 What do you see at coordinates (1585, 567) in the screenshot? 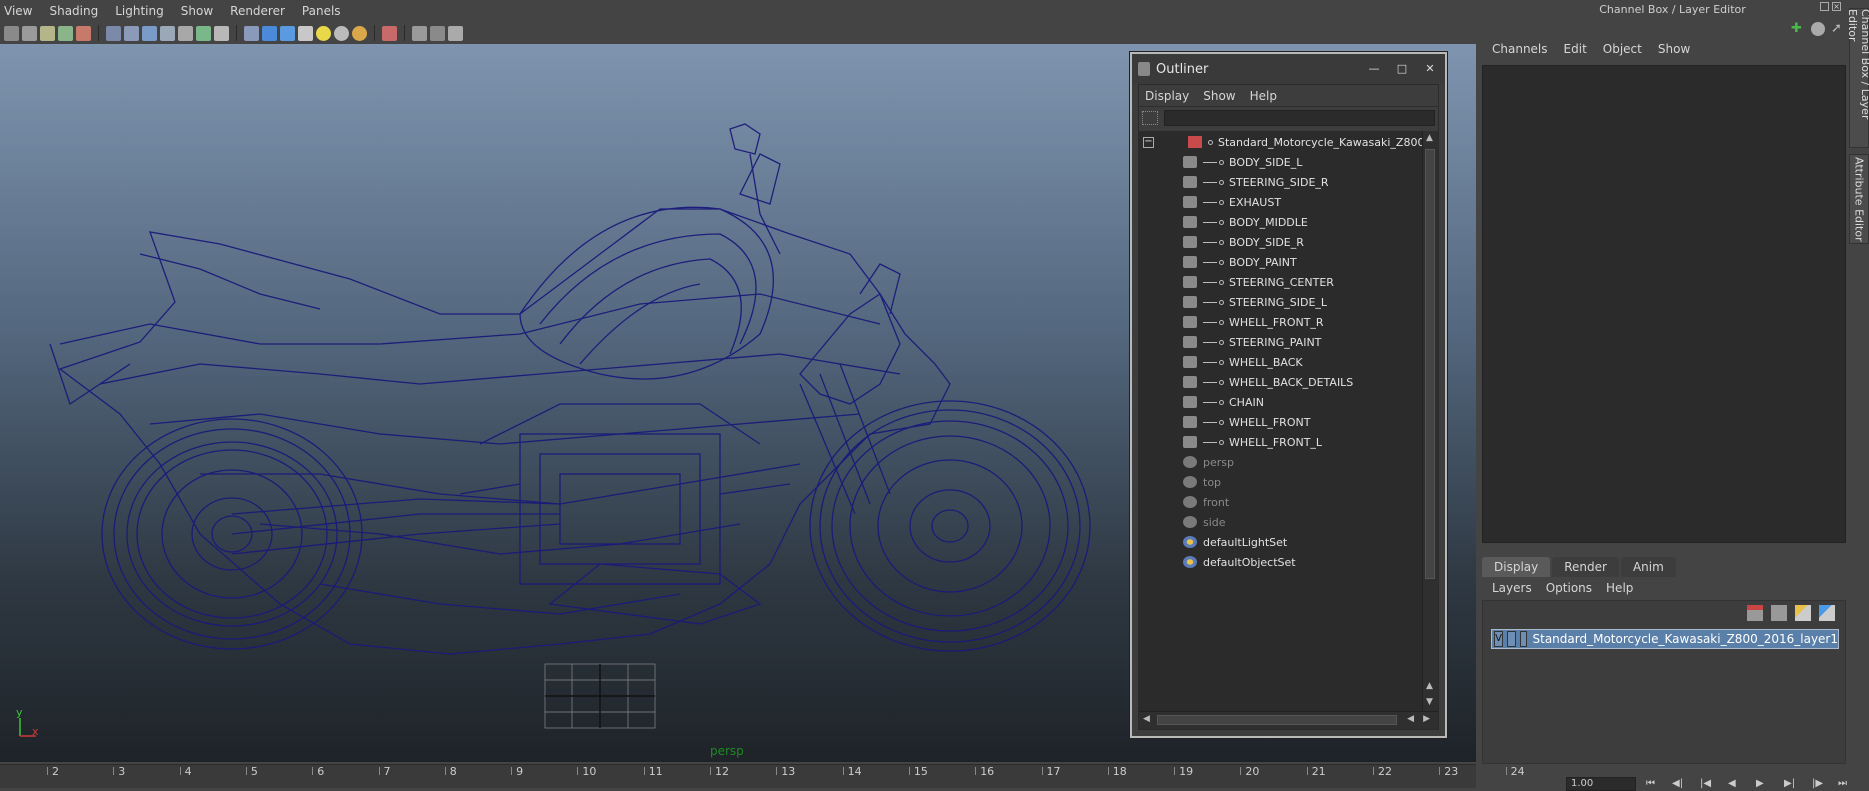
I see `tab-render: Render` at bounding box center [1585, 567].